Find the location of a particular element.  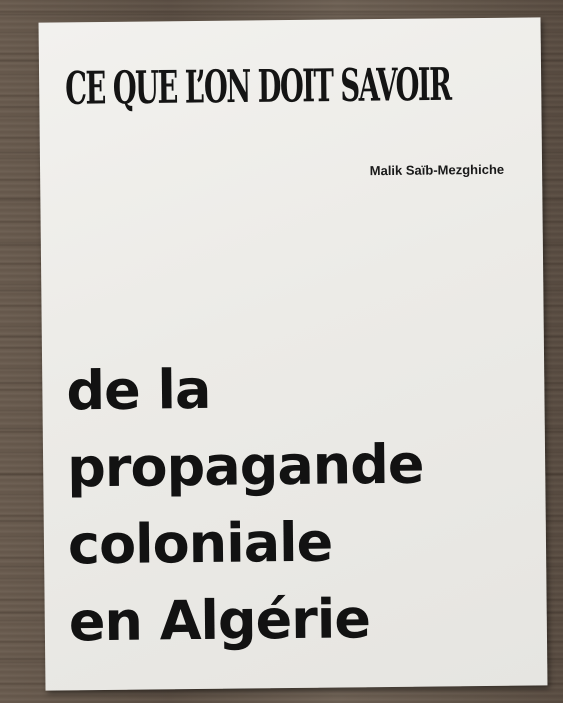

title-line-4: en Algérie is located at coordinates (219, 620).